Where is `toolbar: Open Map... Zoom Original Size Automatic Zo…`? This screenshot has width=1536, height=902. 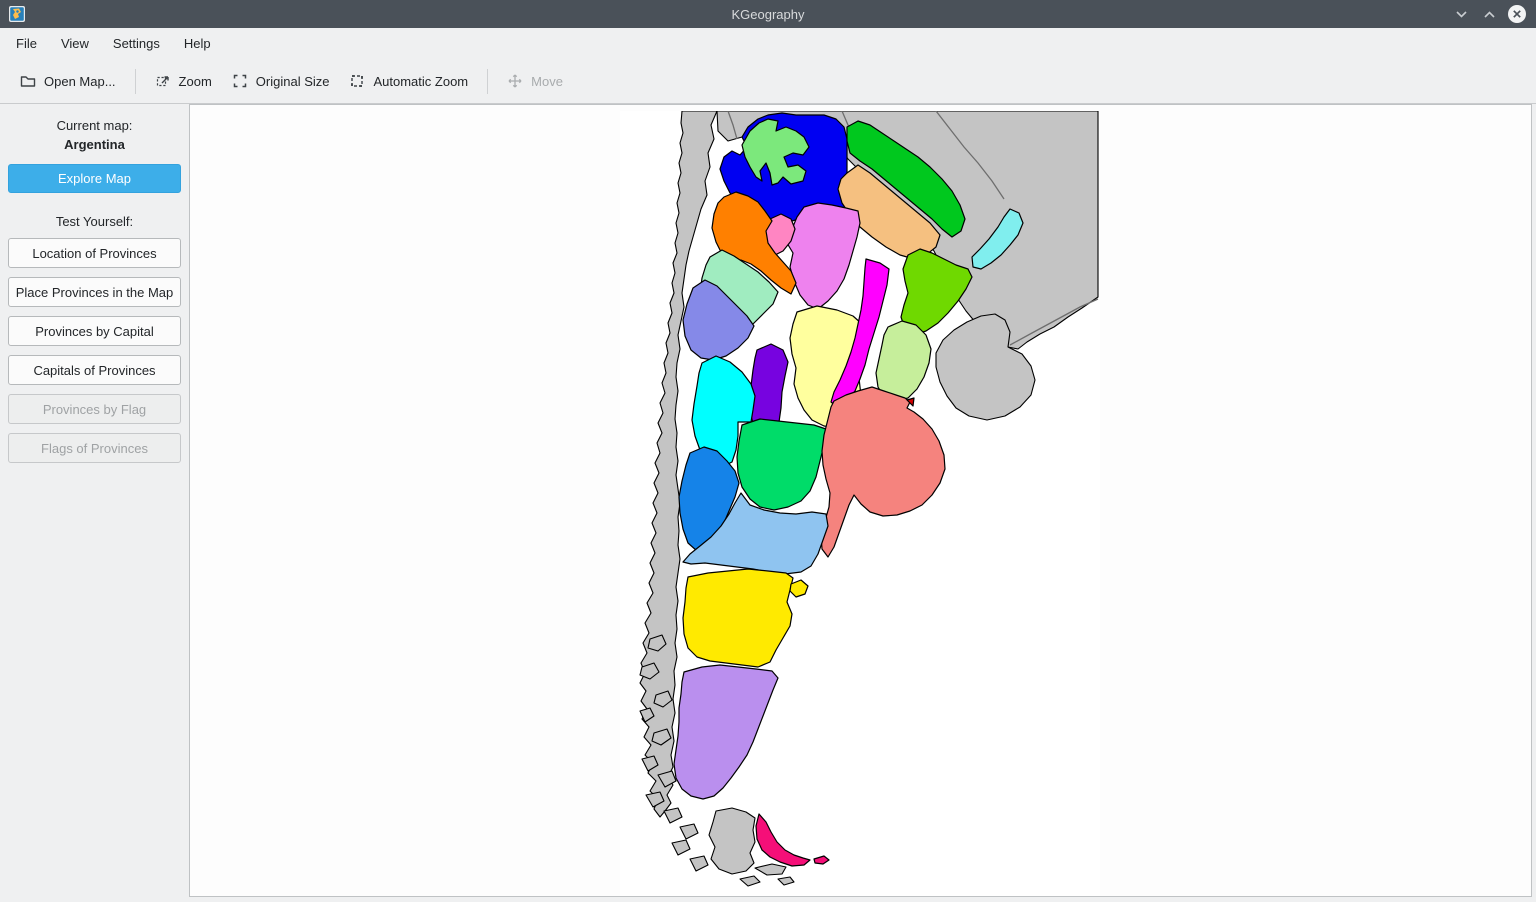 toolbar: Open Map... Zoom Original Size Automatic Zo… is located at coordinates (768, 81).